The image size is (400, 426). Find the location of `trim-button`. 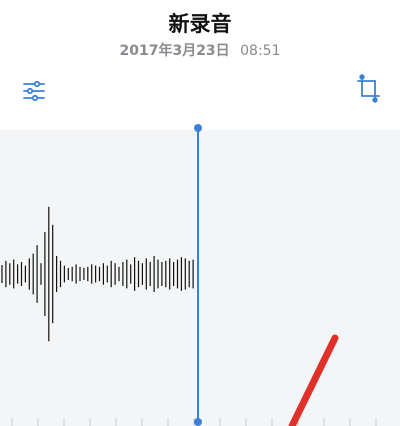

trim-button is located at coordinates (370, 89).